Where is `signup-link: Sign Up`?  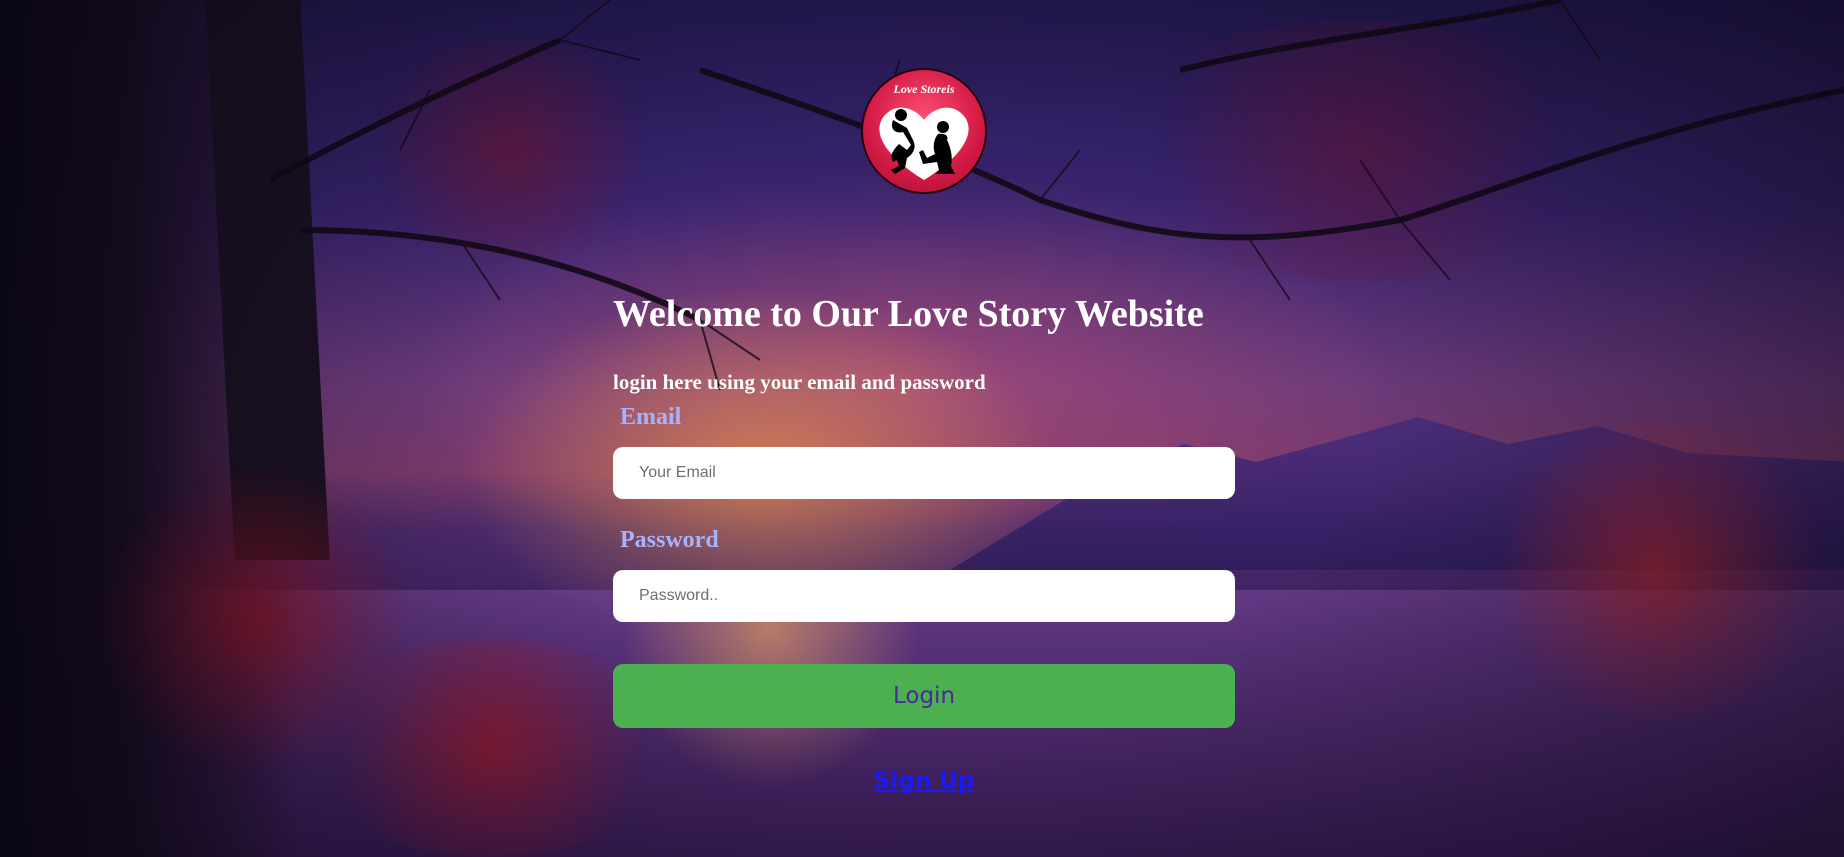 signup-link: Sign Up is located at coordinates (924, 781).